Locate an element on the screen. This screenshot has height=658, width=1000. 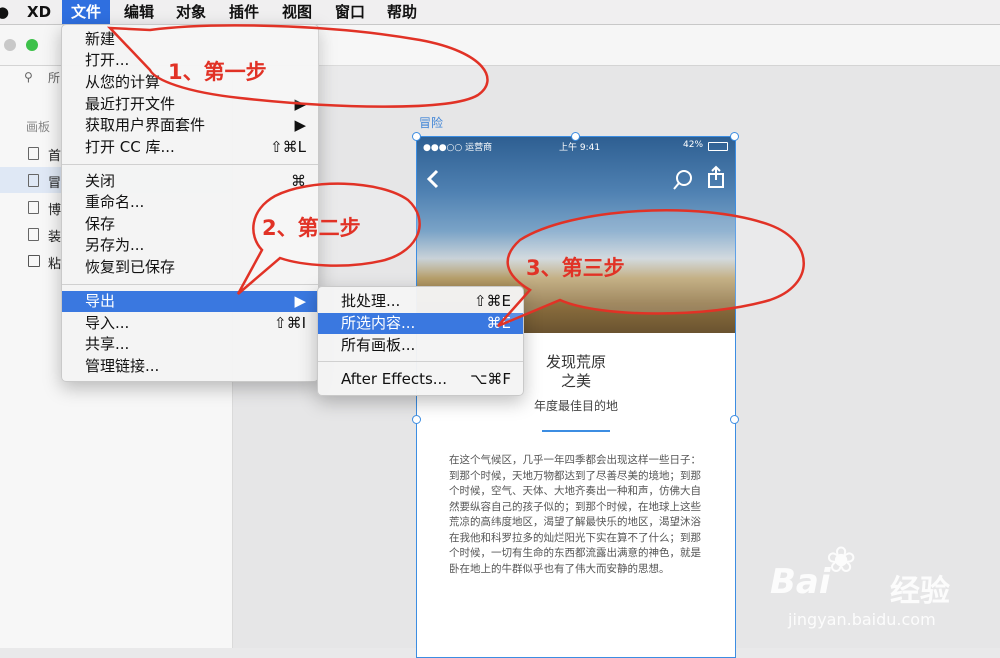
step-1-label: 1、第一步 is located at coordinates (217, 72).